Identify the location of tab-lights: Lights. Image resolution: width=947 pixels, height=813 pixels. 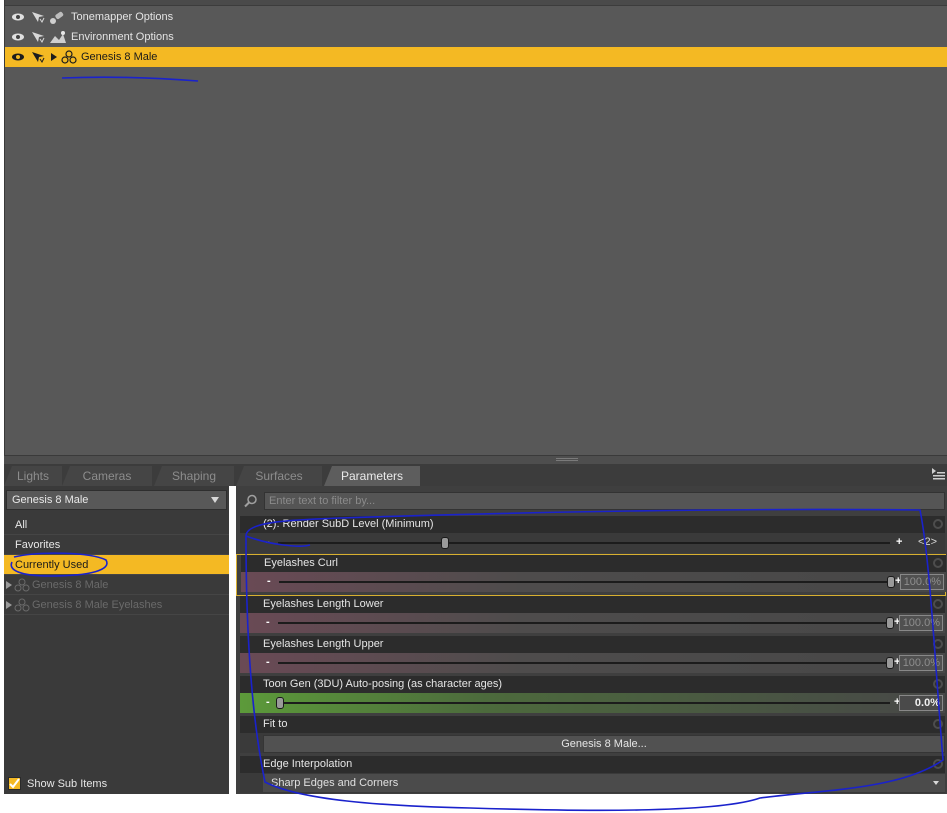
(33, 476).